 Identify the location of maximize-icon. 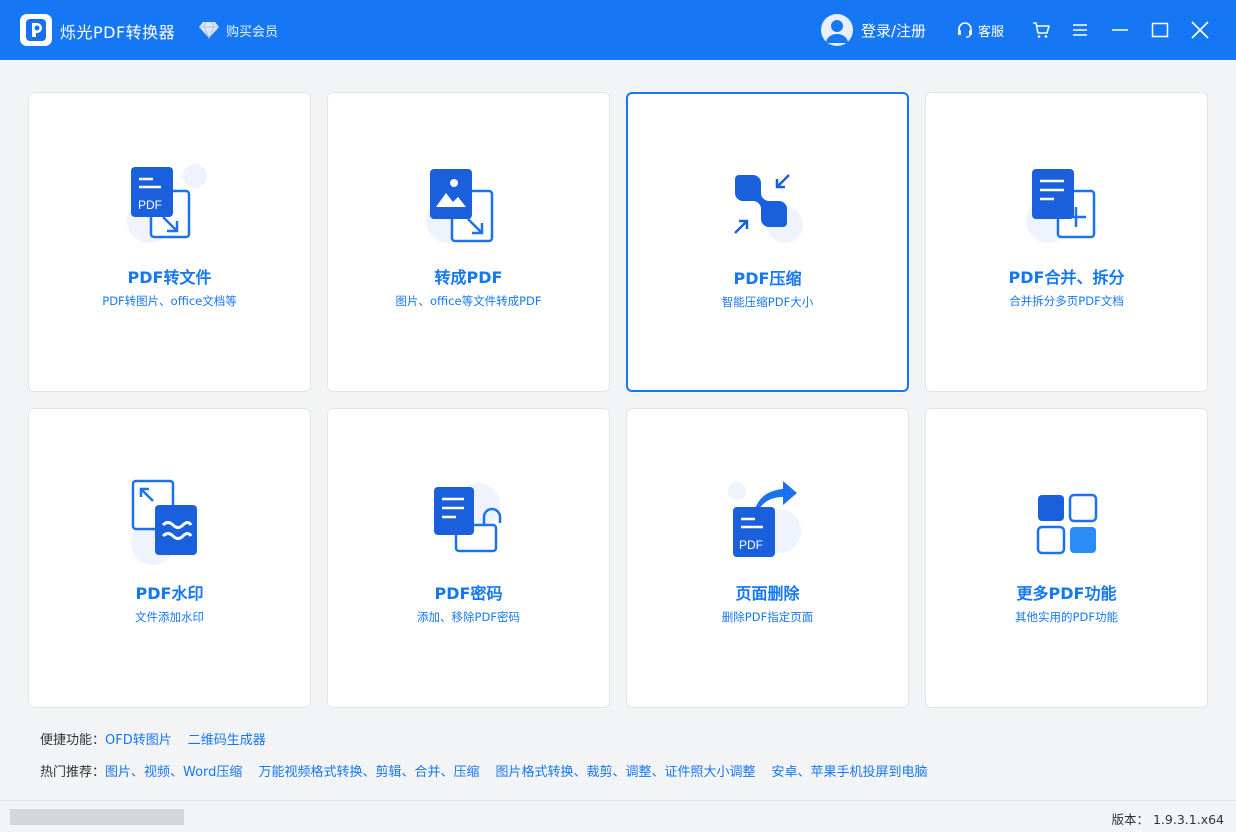
(1160, 30).